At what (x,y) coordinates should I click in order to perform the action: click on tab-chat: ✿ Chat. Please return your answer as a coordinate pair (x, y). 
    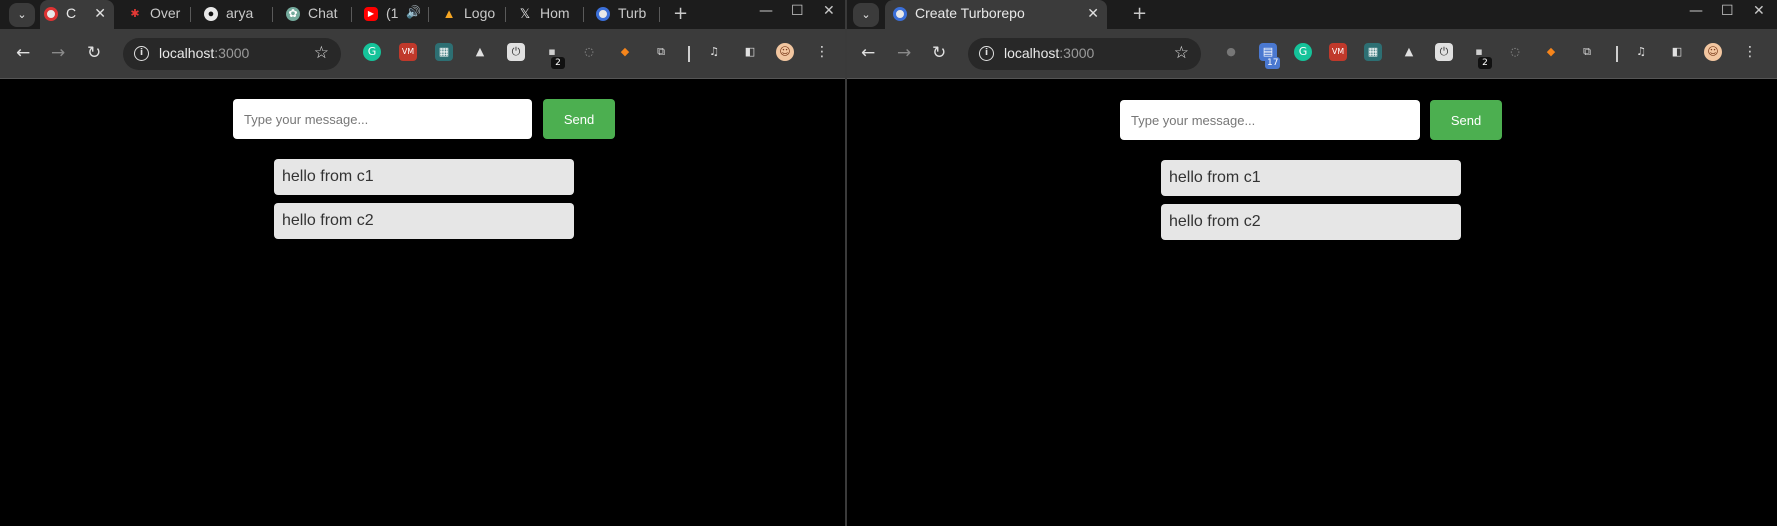
    Looking at the image, I should click on (315, 14).